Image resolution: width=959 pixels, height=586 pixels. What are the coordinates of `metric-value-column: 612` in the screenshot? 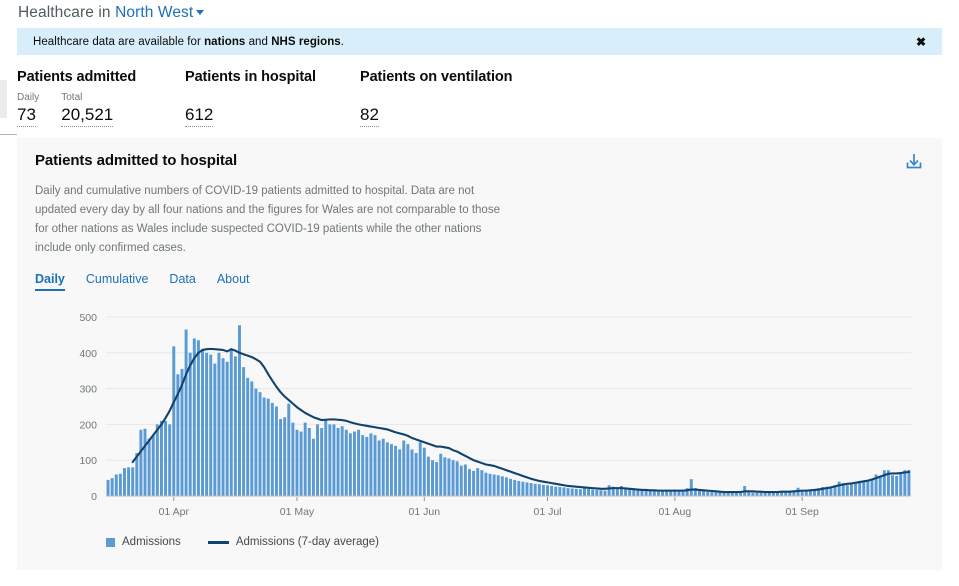 It's located at (199, 109).